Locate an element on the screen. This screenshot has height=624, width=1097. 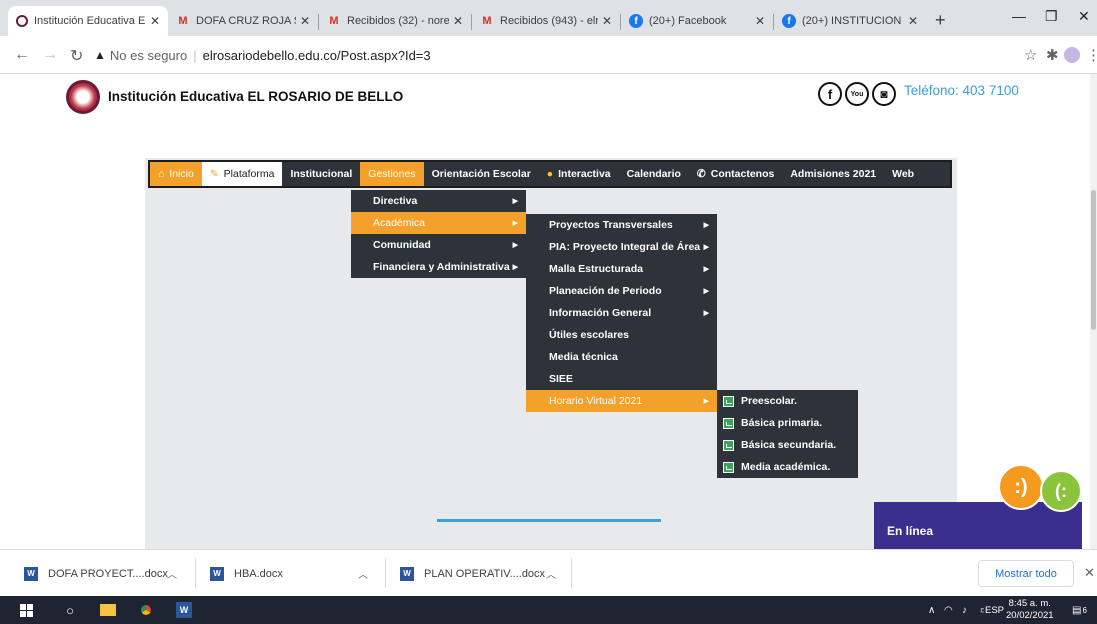
youtube-icon: You is located at coordinates (857, 94).